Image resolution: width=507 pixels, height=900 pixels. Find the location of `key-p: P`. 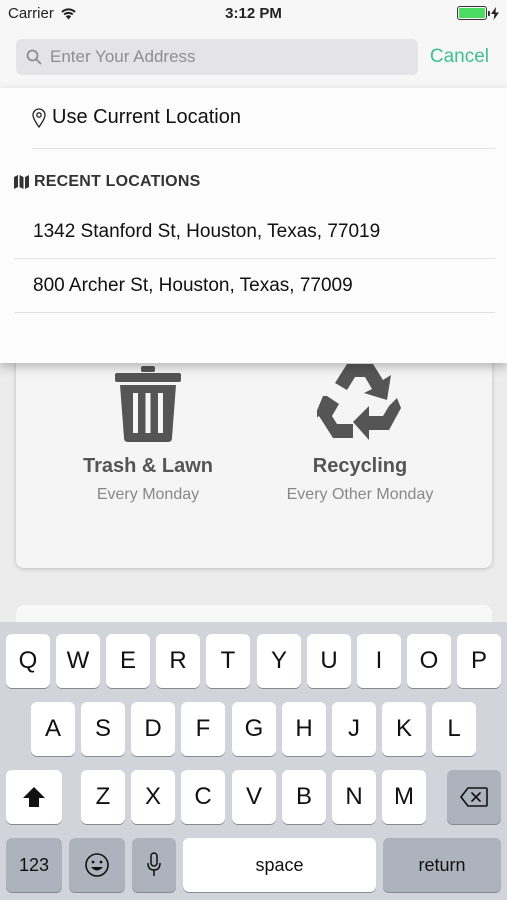

key-p: P is located at coordinates (479, 661).